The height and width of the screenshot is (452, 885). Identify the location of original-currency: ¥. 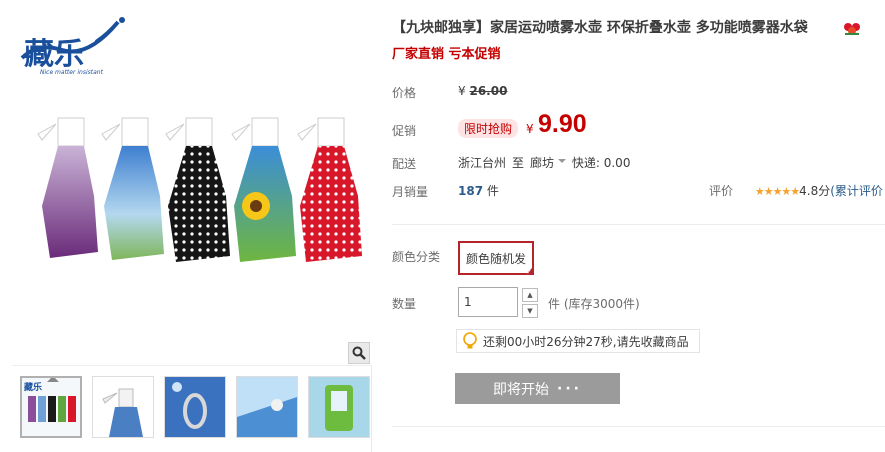
(462, 91).